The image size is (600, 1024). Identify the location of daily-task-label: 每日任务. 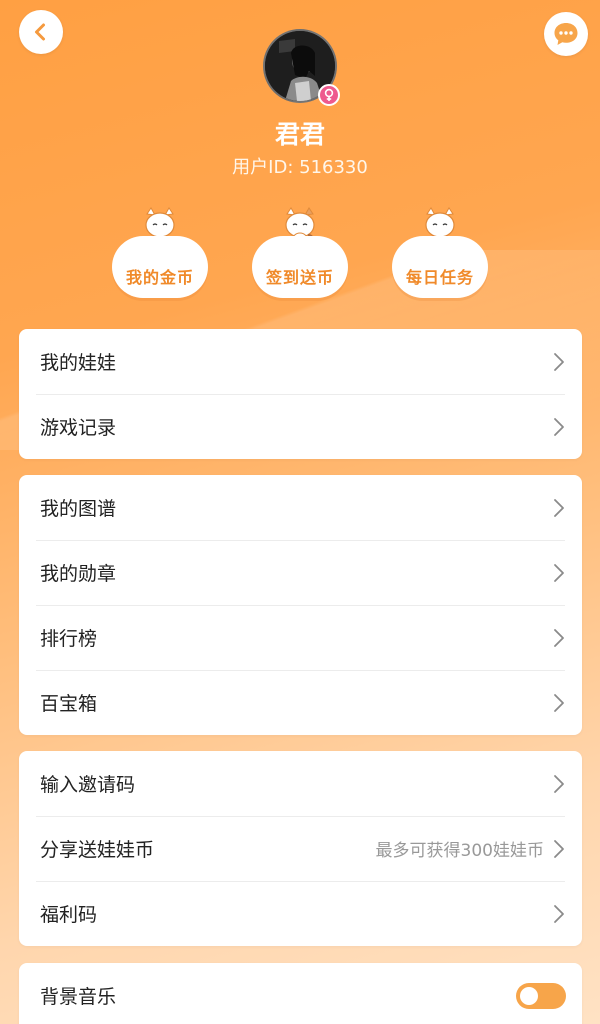
(439, 277).